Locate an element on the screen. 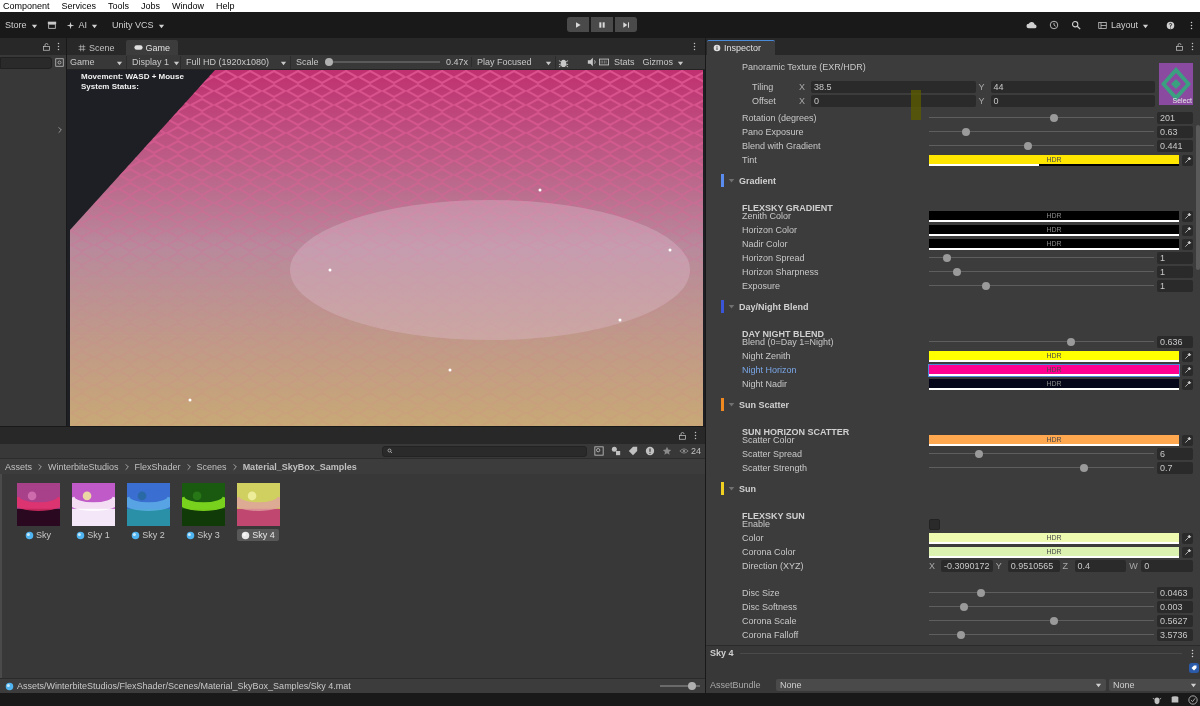  tab: Scene is located at coordinates (96, 47).